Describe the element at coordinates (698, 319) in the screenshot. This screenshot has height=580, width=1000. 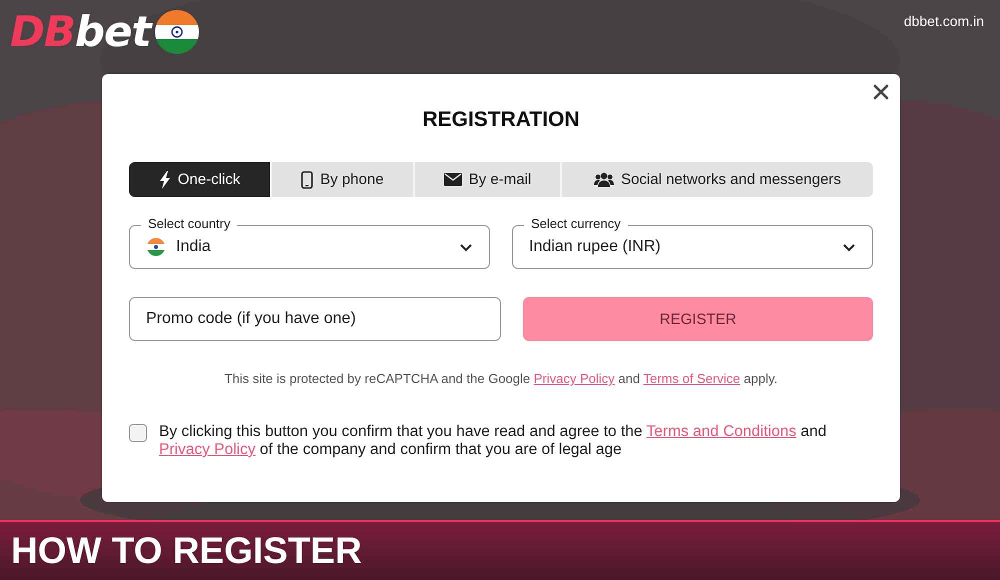
I see `register-button: REGISTER` at that location.